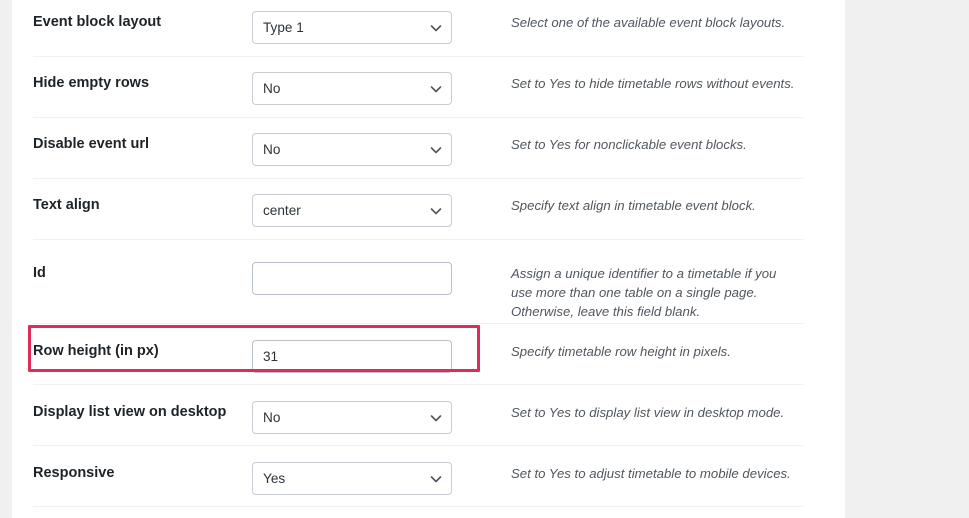  I want to click on field-label-event-block-layout: Event block layout, so click(97, 22).